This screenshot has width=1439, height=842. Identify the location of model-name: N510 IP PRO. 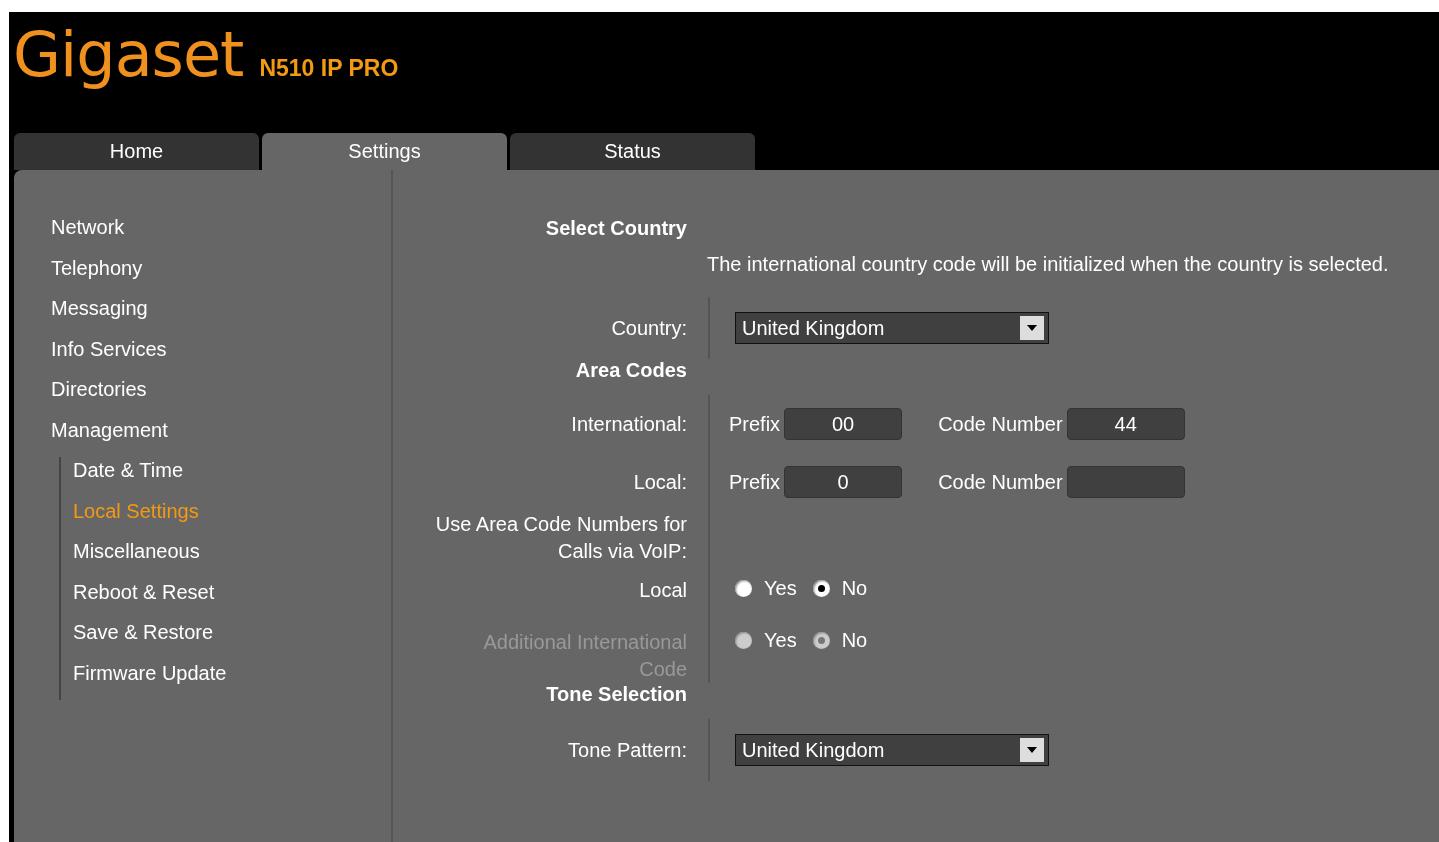
(329, 68).